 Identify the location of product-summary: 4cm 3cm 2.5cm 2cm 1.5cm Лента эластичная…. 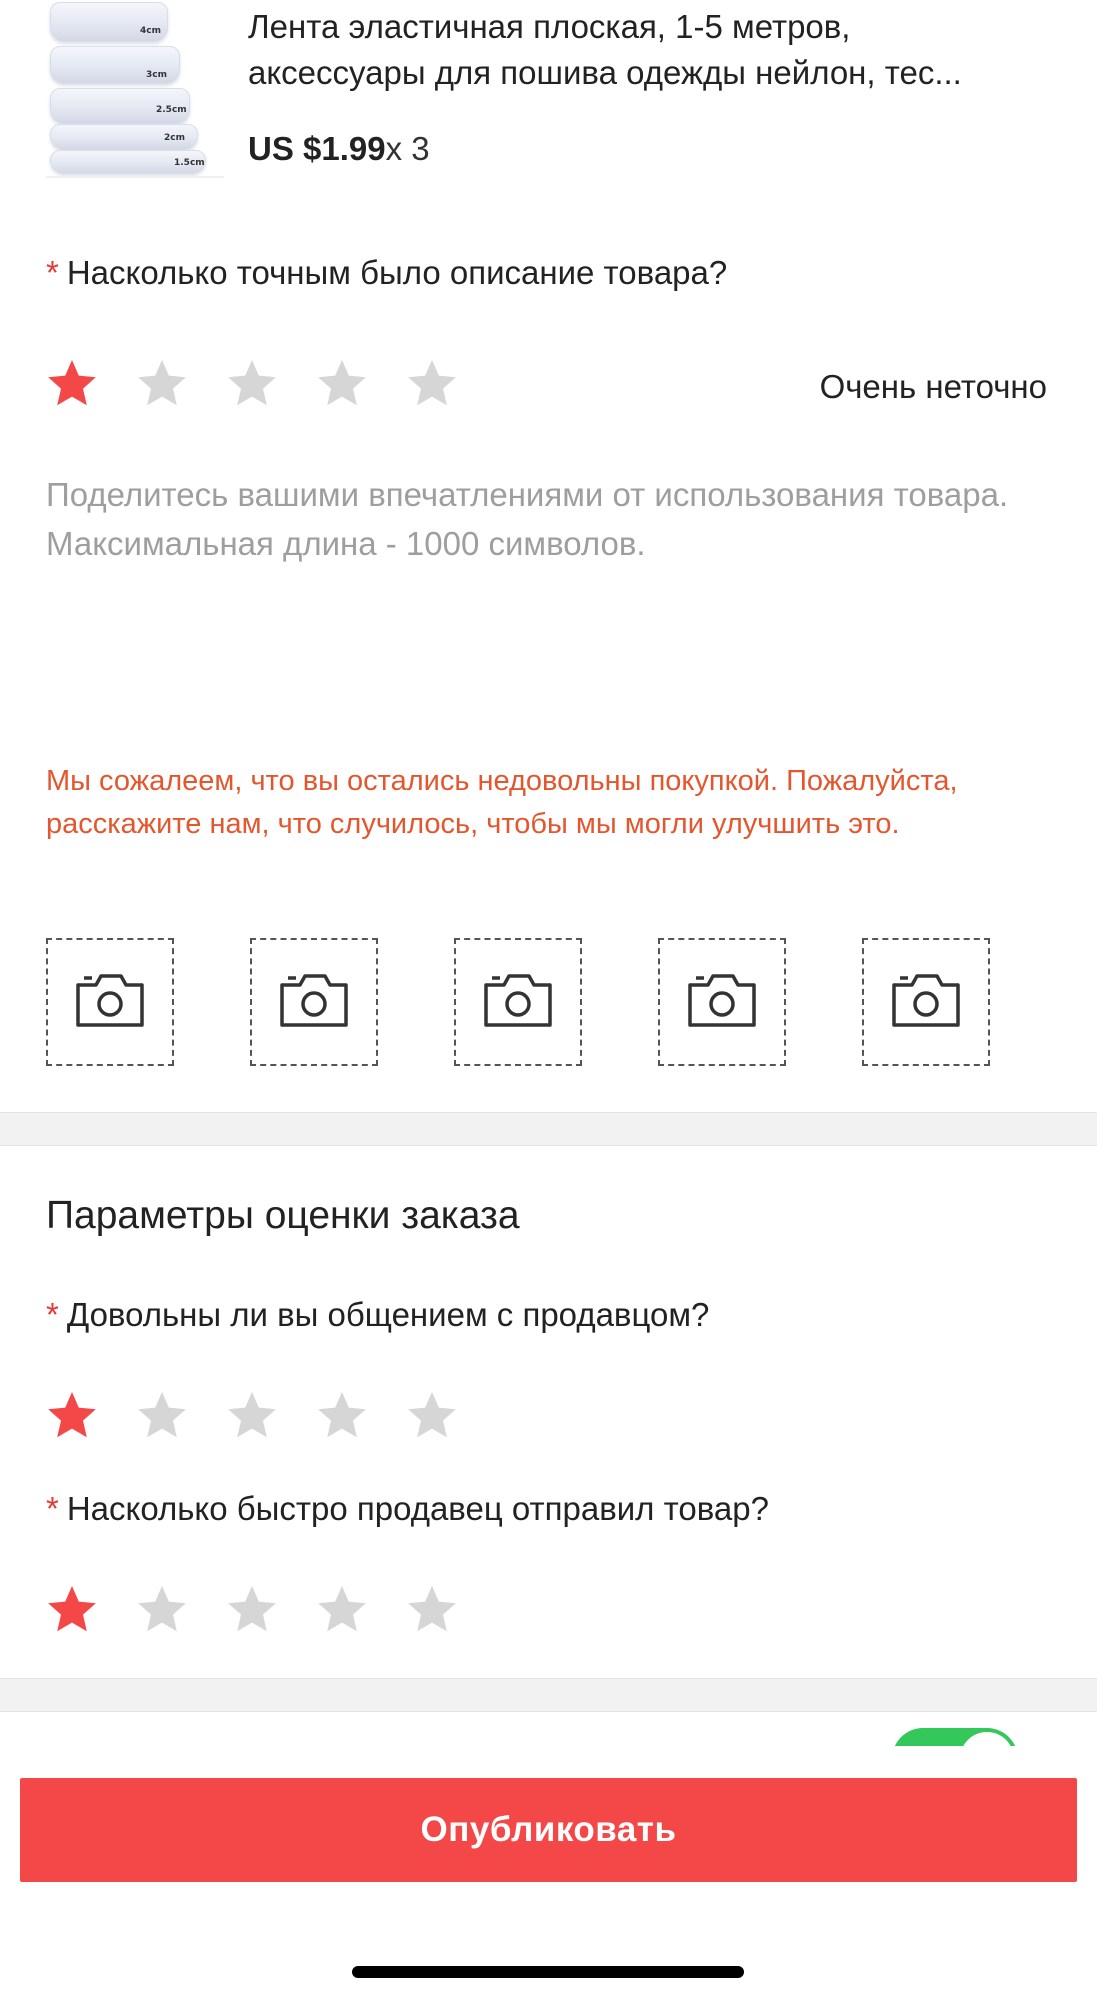
(551, 90).